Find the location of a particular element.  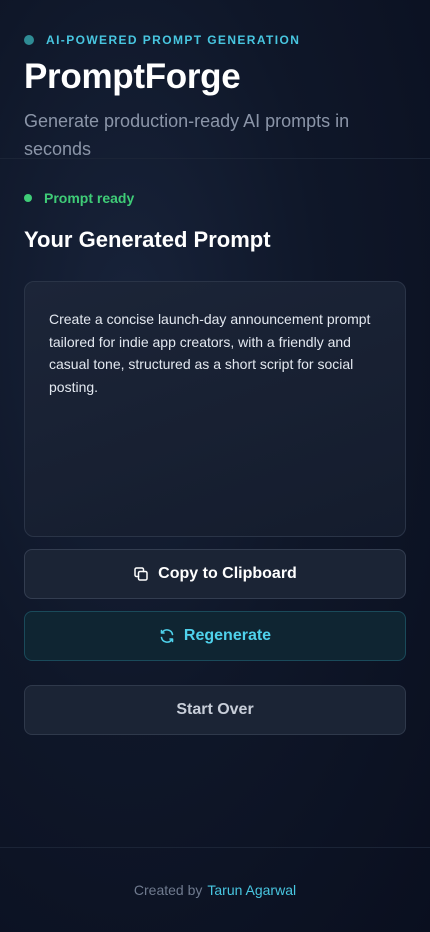

status-dot-icon is located at coordinates (28, 198).